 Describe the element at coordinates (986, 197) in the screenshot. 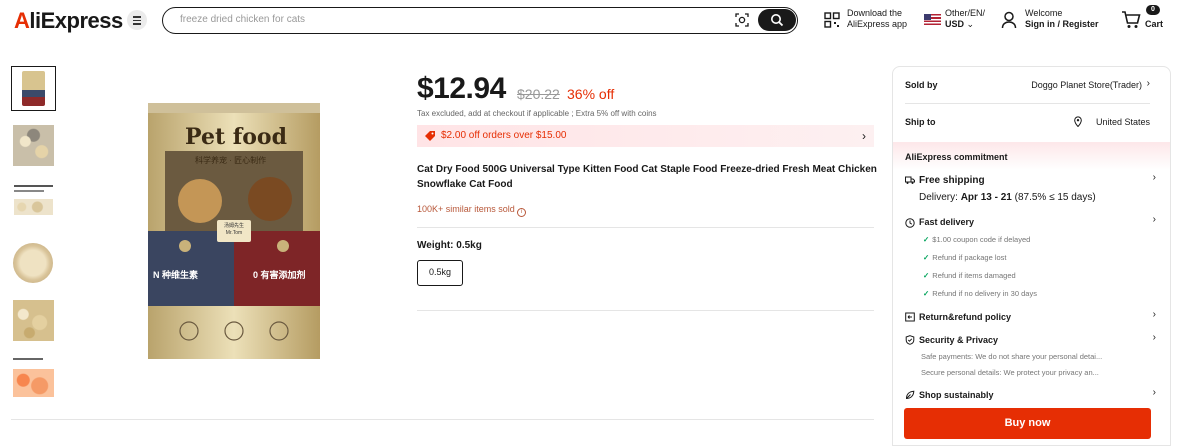

I see `delivery-dates: Apr 13 - 21` at that location.